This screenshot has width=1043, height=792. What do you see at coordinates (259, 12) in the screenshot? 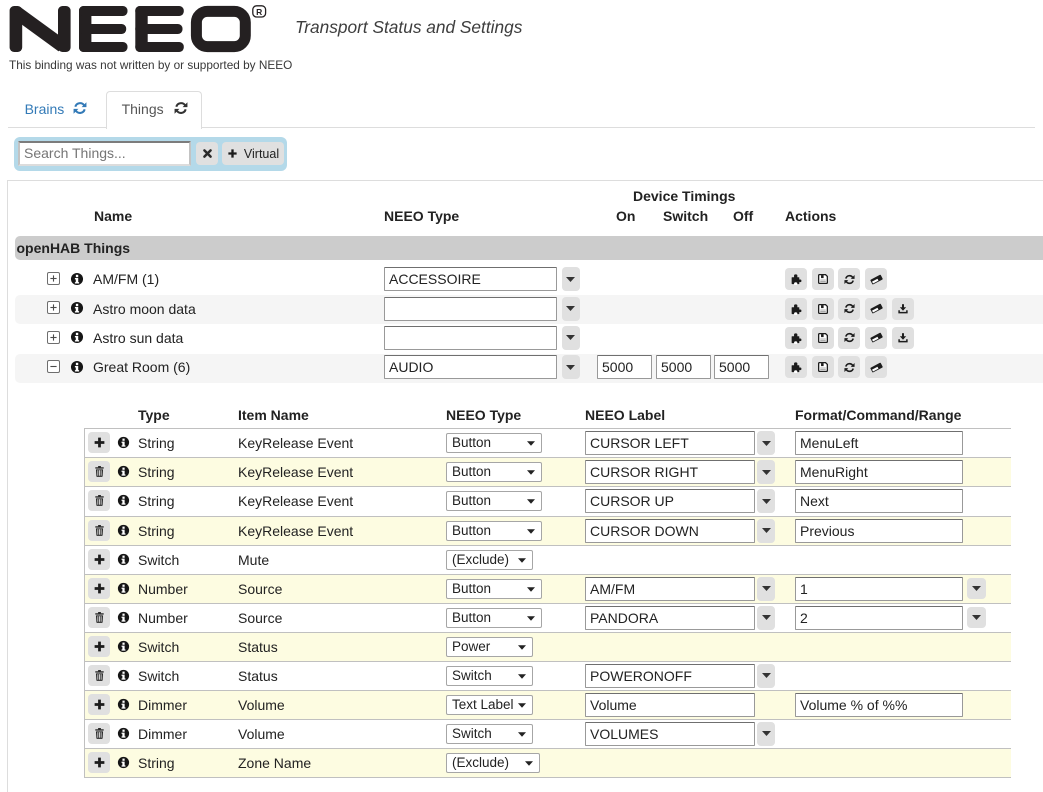
I see `svg-text: R` at bounding box center [259, 12].